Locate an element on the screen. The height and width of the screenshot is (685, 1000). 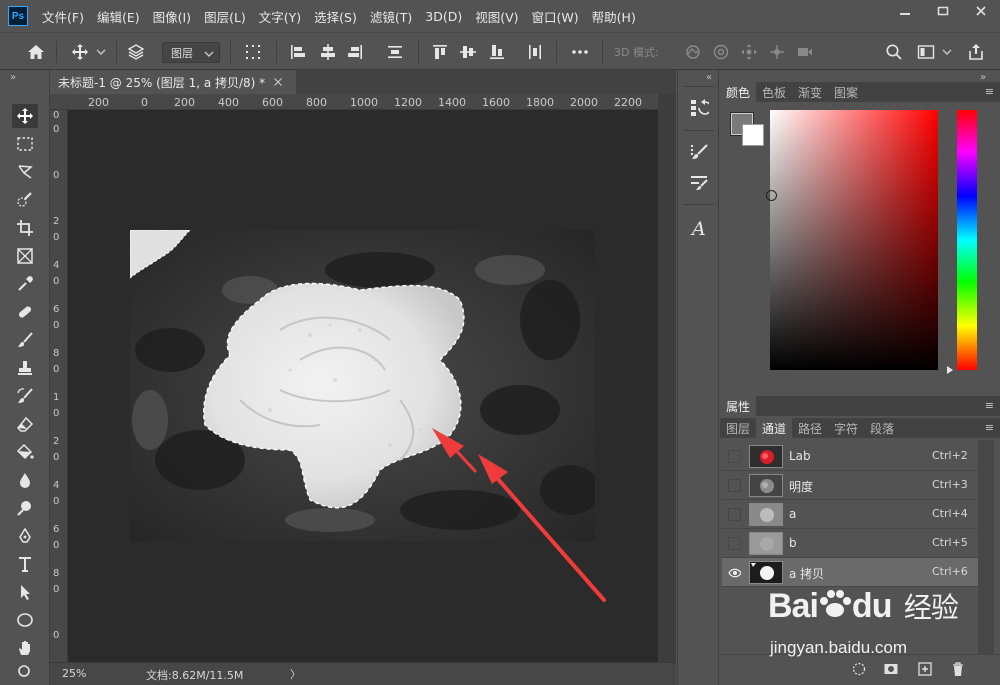
channel-row-b: b Ctrl+5 is located at coordinates (850, 543).